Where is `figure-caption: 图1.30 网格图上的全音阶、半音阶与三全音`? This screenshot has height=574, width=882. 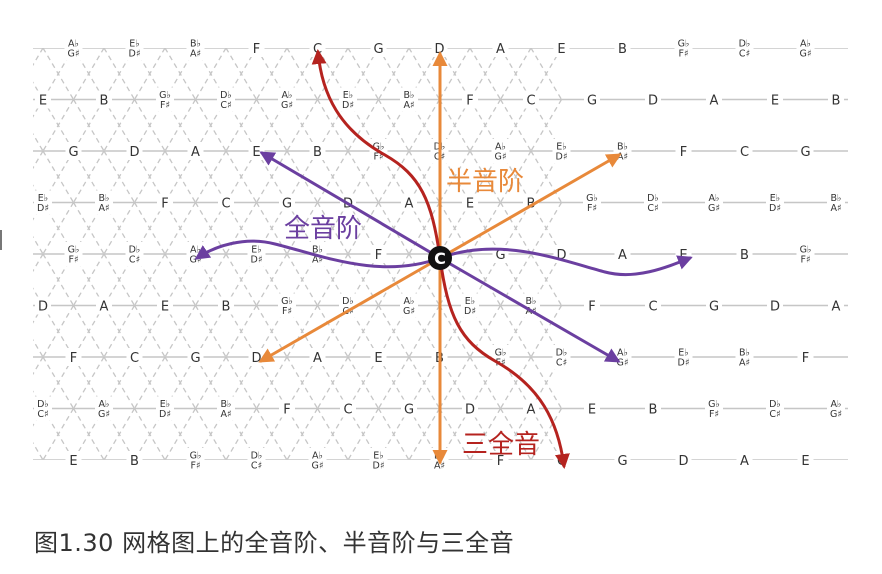
figure-caption: 图1.30 网格图上的全音阶、半音阶与三全音 is located at coordinates (274, 543).